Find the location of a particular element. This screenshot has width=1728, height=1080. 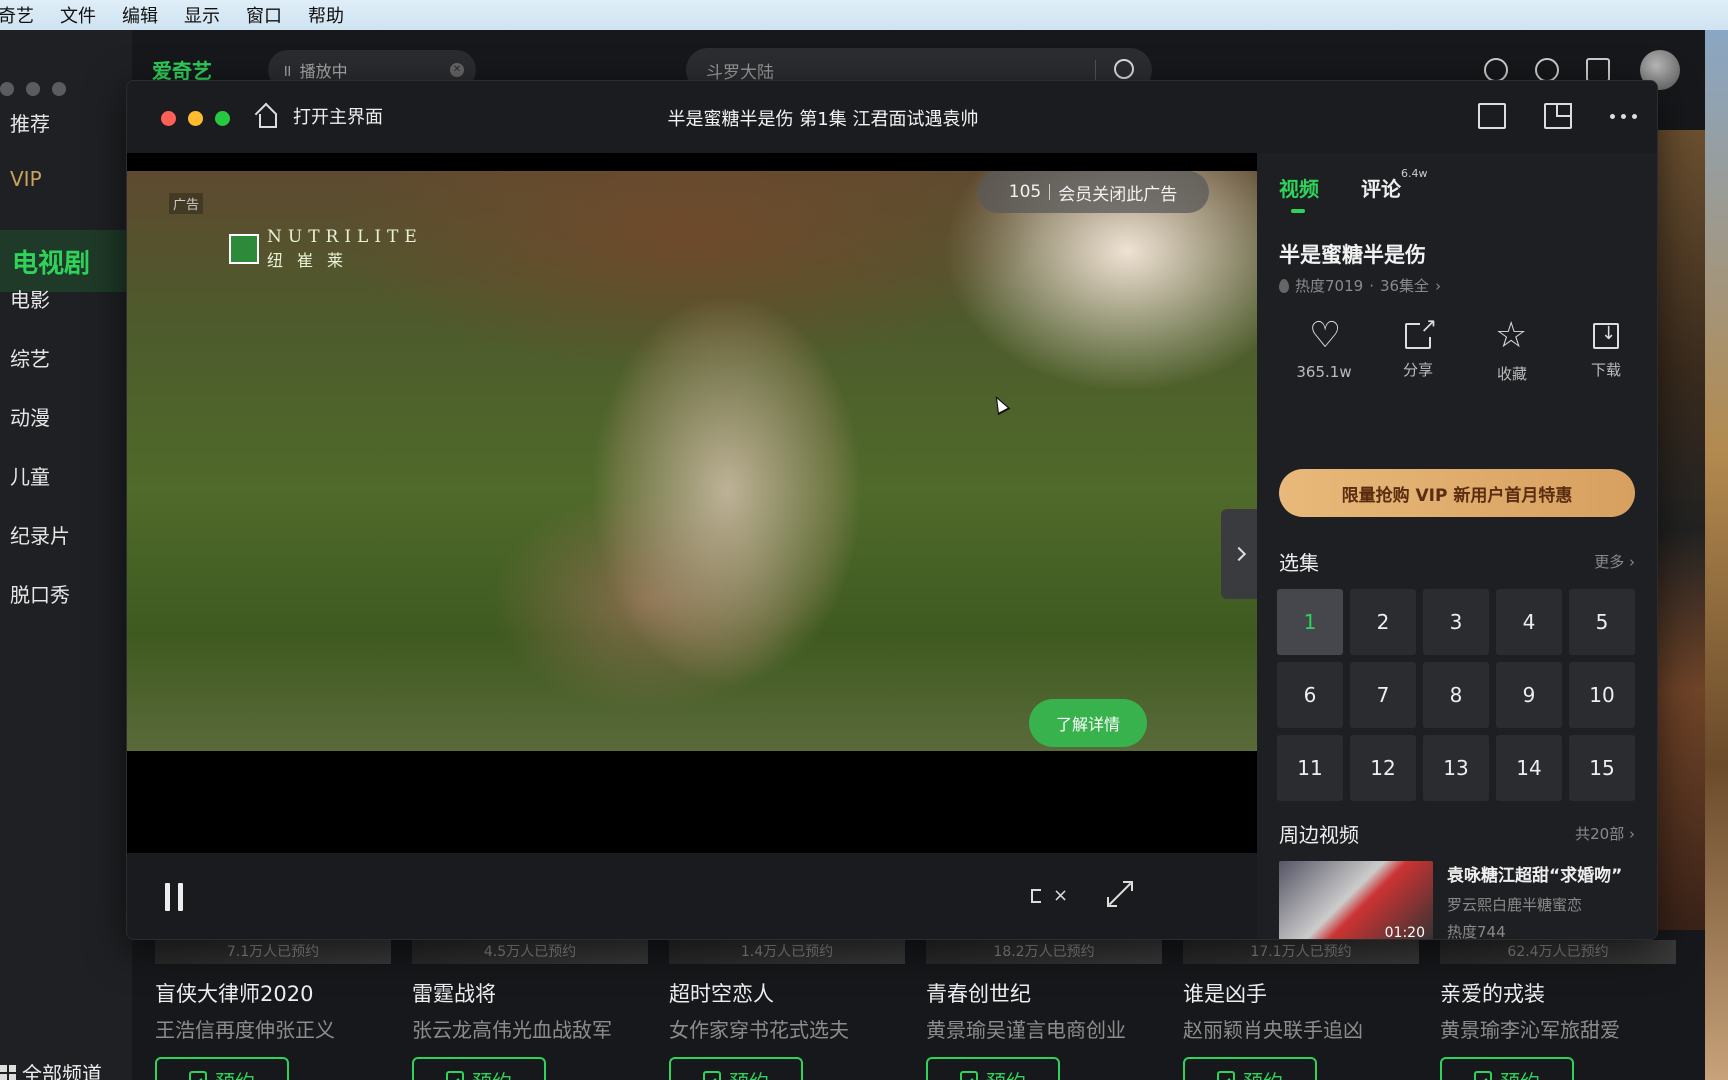

download-button: 下载 is located at coordinates (1606, 353).